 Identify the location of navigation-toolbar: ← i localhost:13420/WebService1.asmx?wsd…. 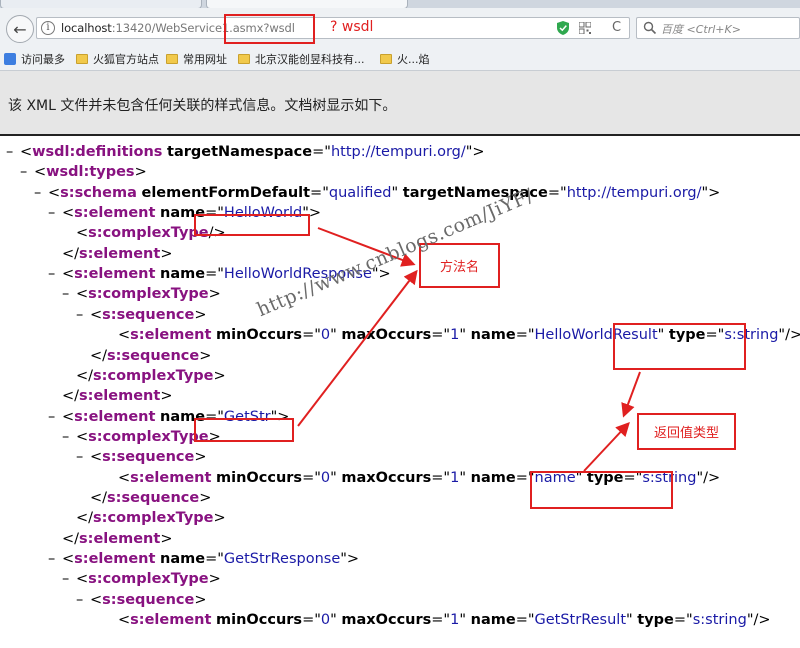
(400, 28).